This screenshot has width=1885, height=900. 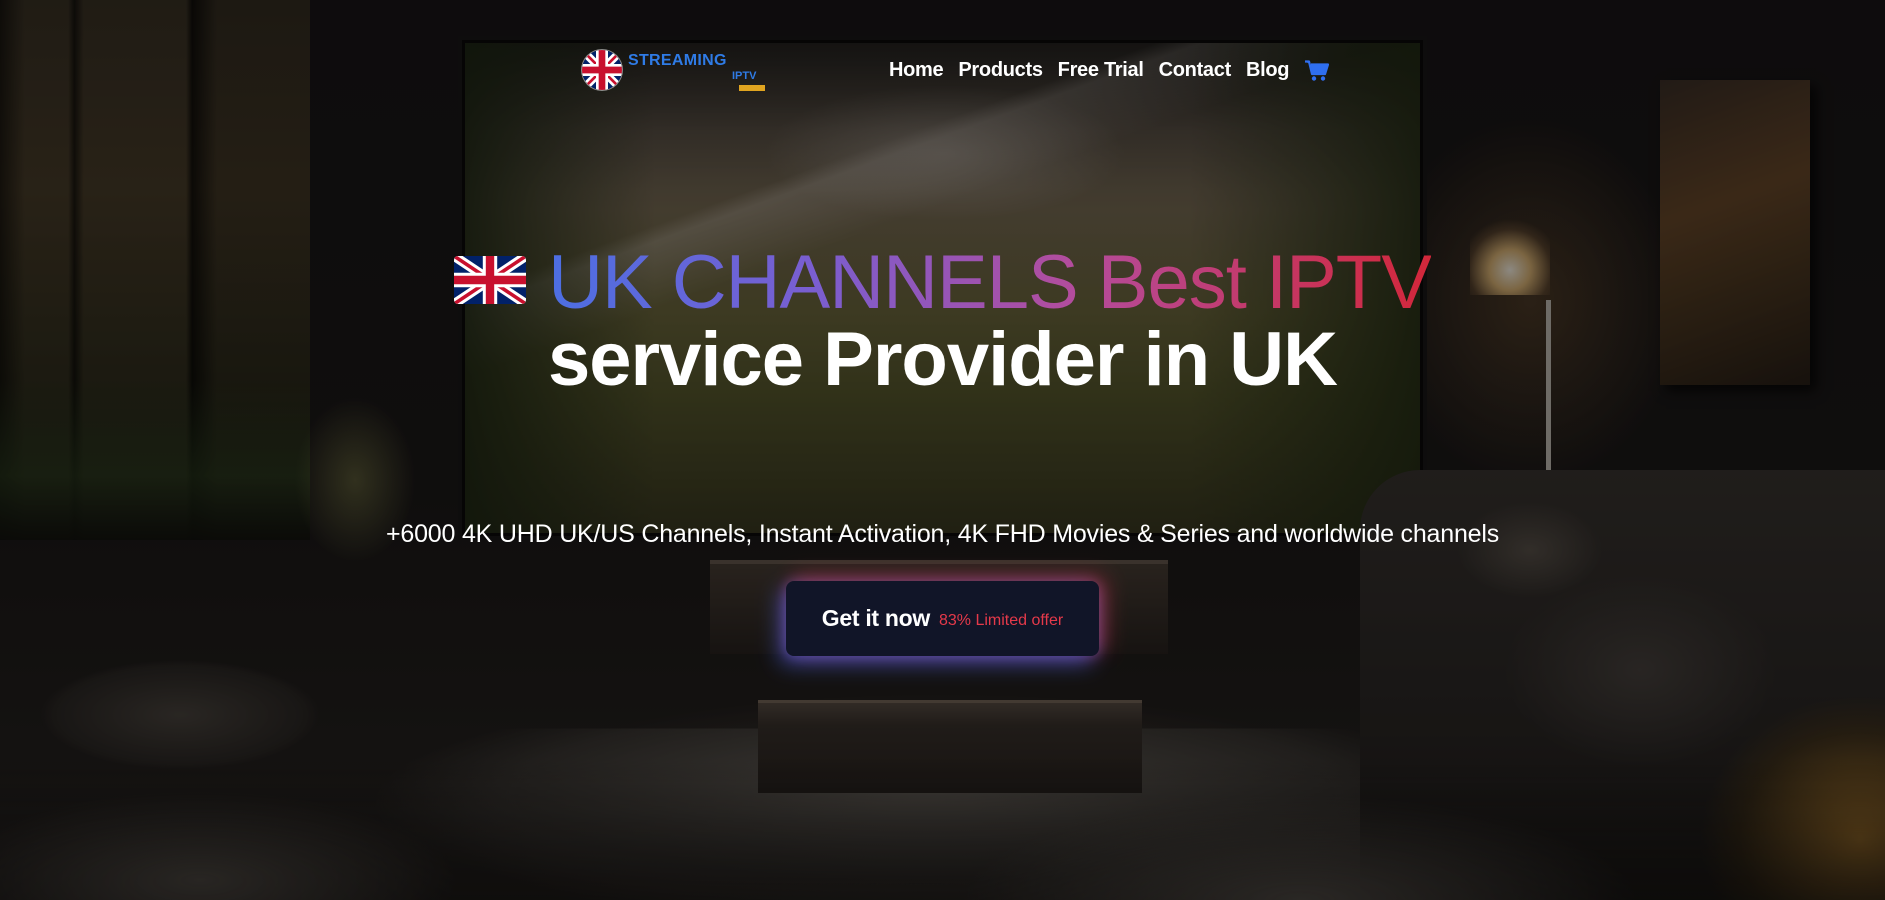 I want to click on logo-text: STREAMING IPTV, so click(x=695, y=70).